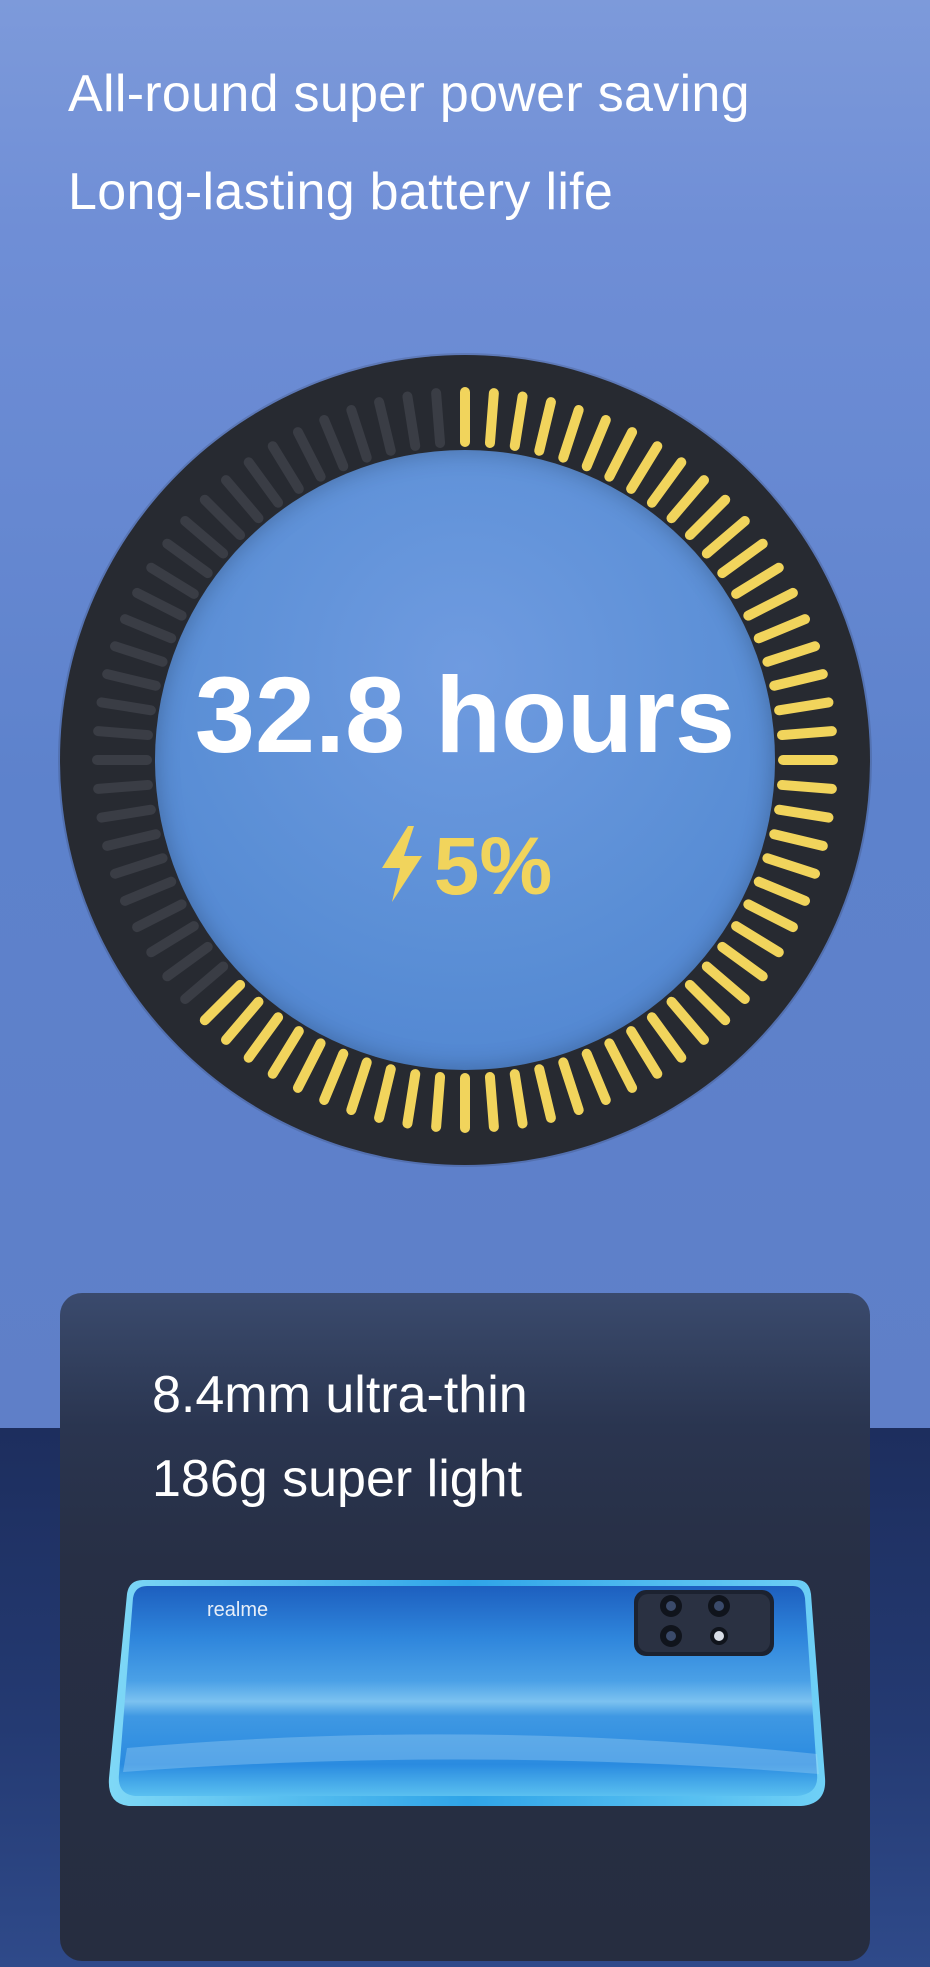  I want to click on battery-percentage-row: 5%, so click(465, 867).